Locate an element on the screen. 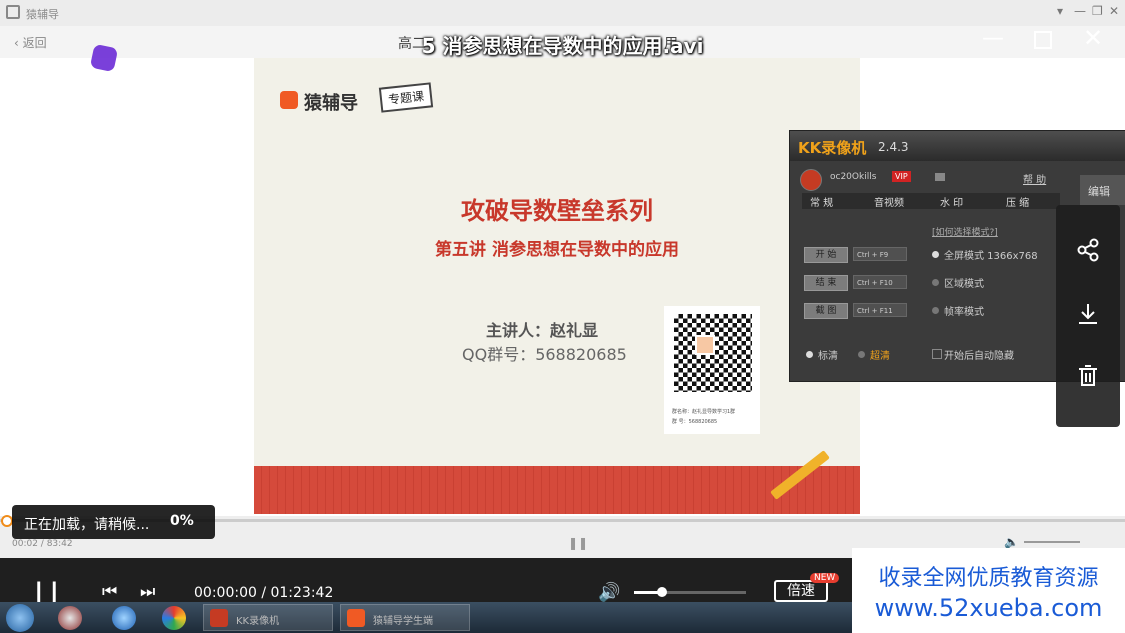 The height and width of the screenshot is (633, 1125). taskbar-task-kk: KK录像机 is located at coordinates (268, 617).